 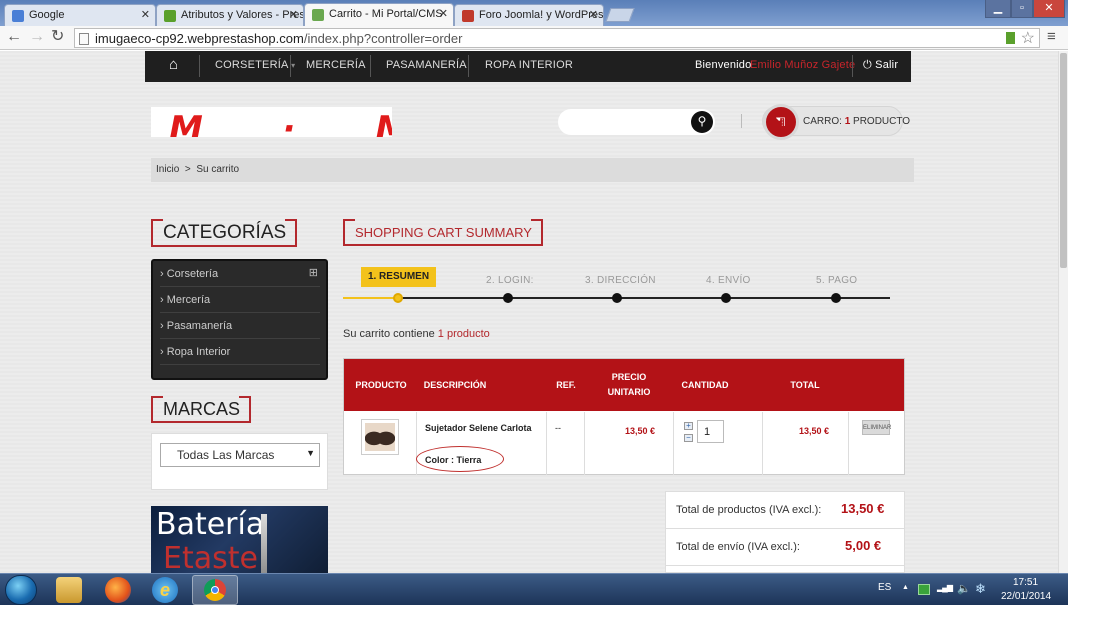 What do you see at coordinates (688, 438) in the screenshot?
I see `qty-decrease-icon: −` at bounding box center [688, 438].